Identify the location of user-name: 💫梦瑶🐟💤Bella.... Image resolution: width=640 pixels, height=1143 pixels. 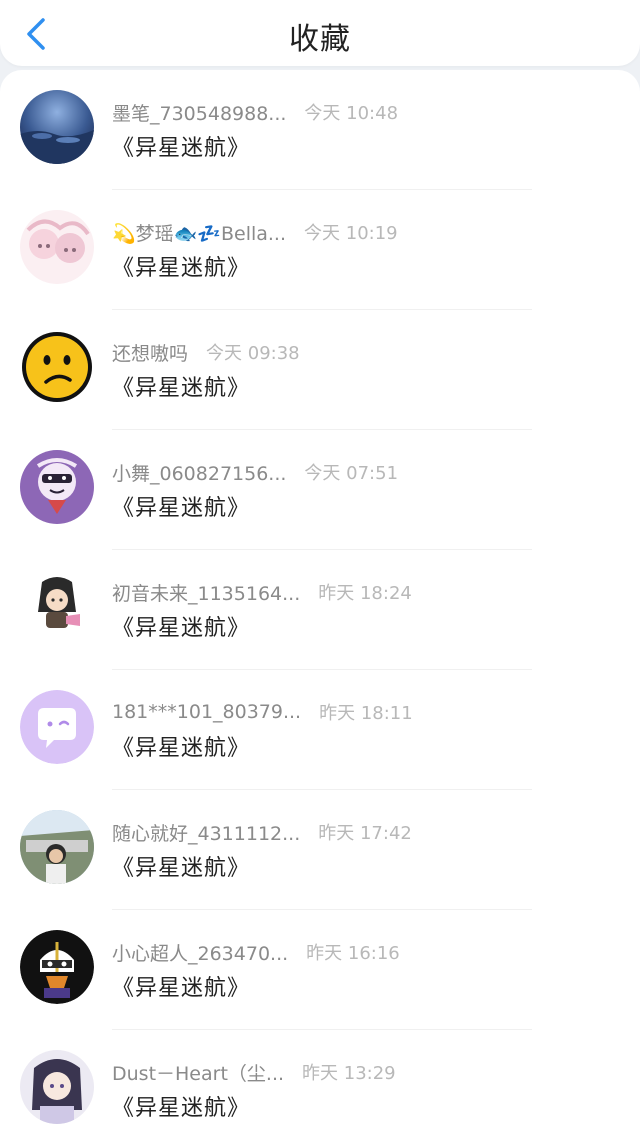
(199, 233).